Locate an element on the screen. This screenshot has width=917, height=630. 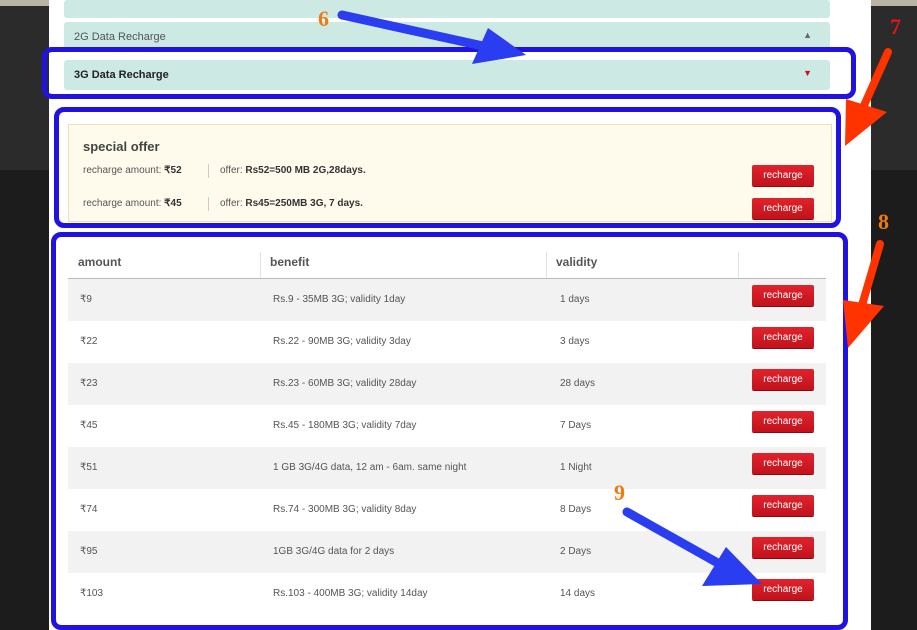
annotation-number-8: 8 is located at coordinates (883, 221).